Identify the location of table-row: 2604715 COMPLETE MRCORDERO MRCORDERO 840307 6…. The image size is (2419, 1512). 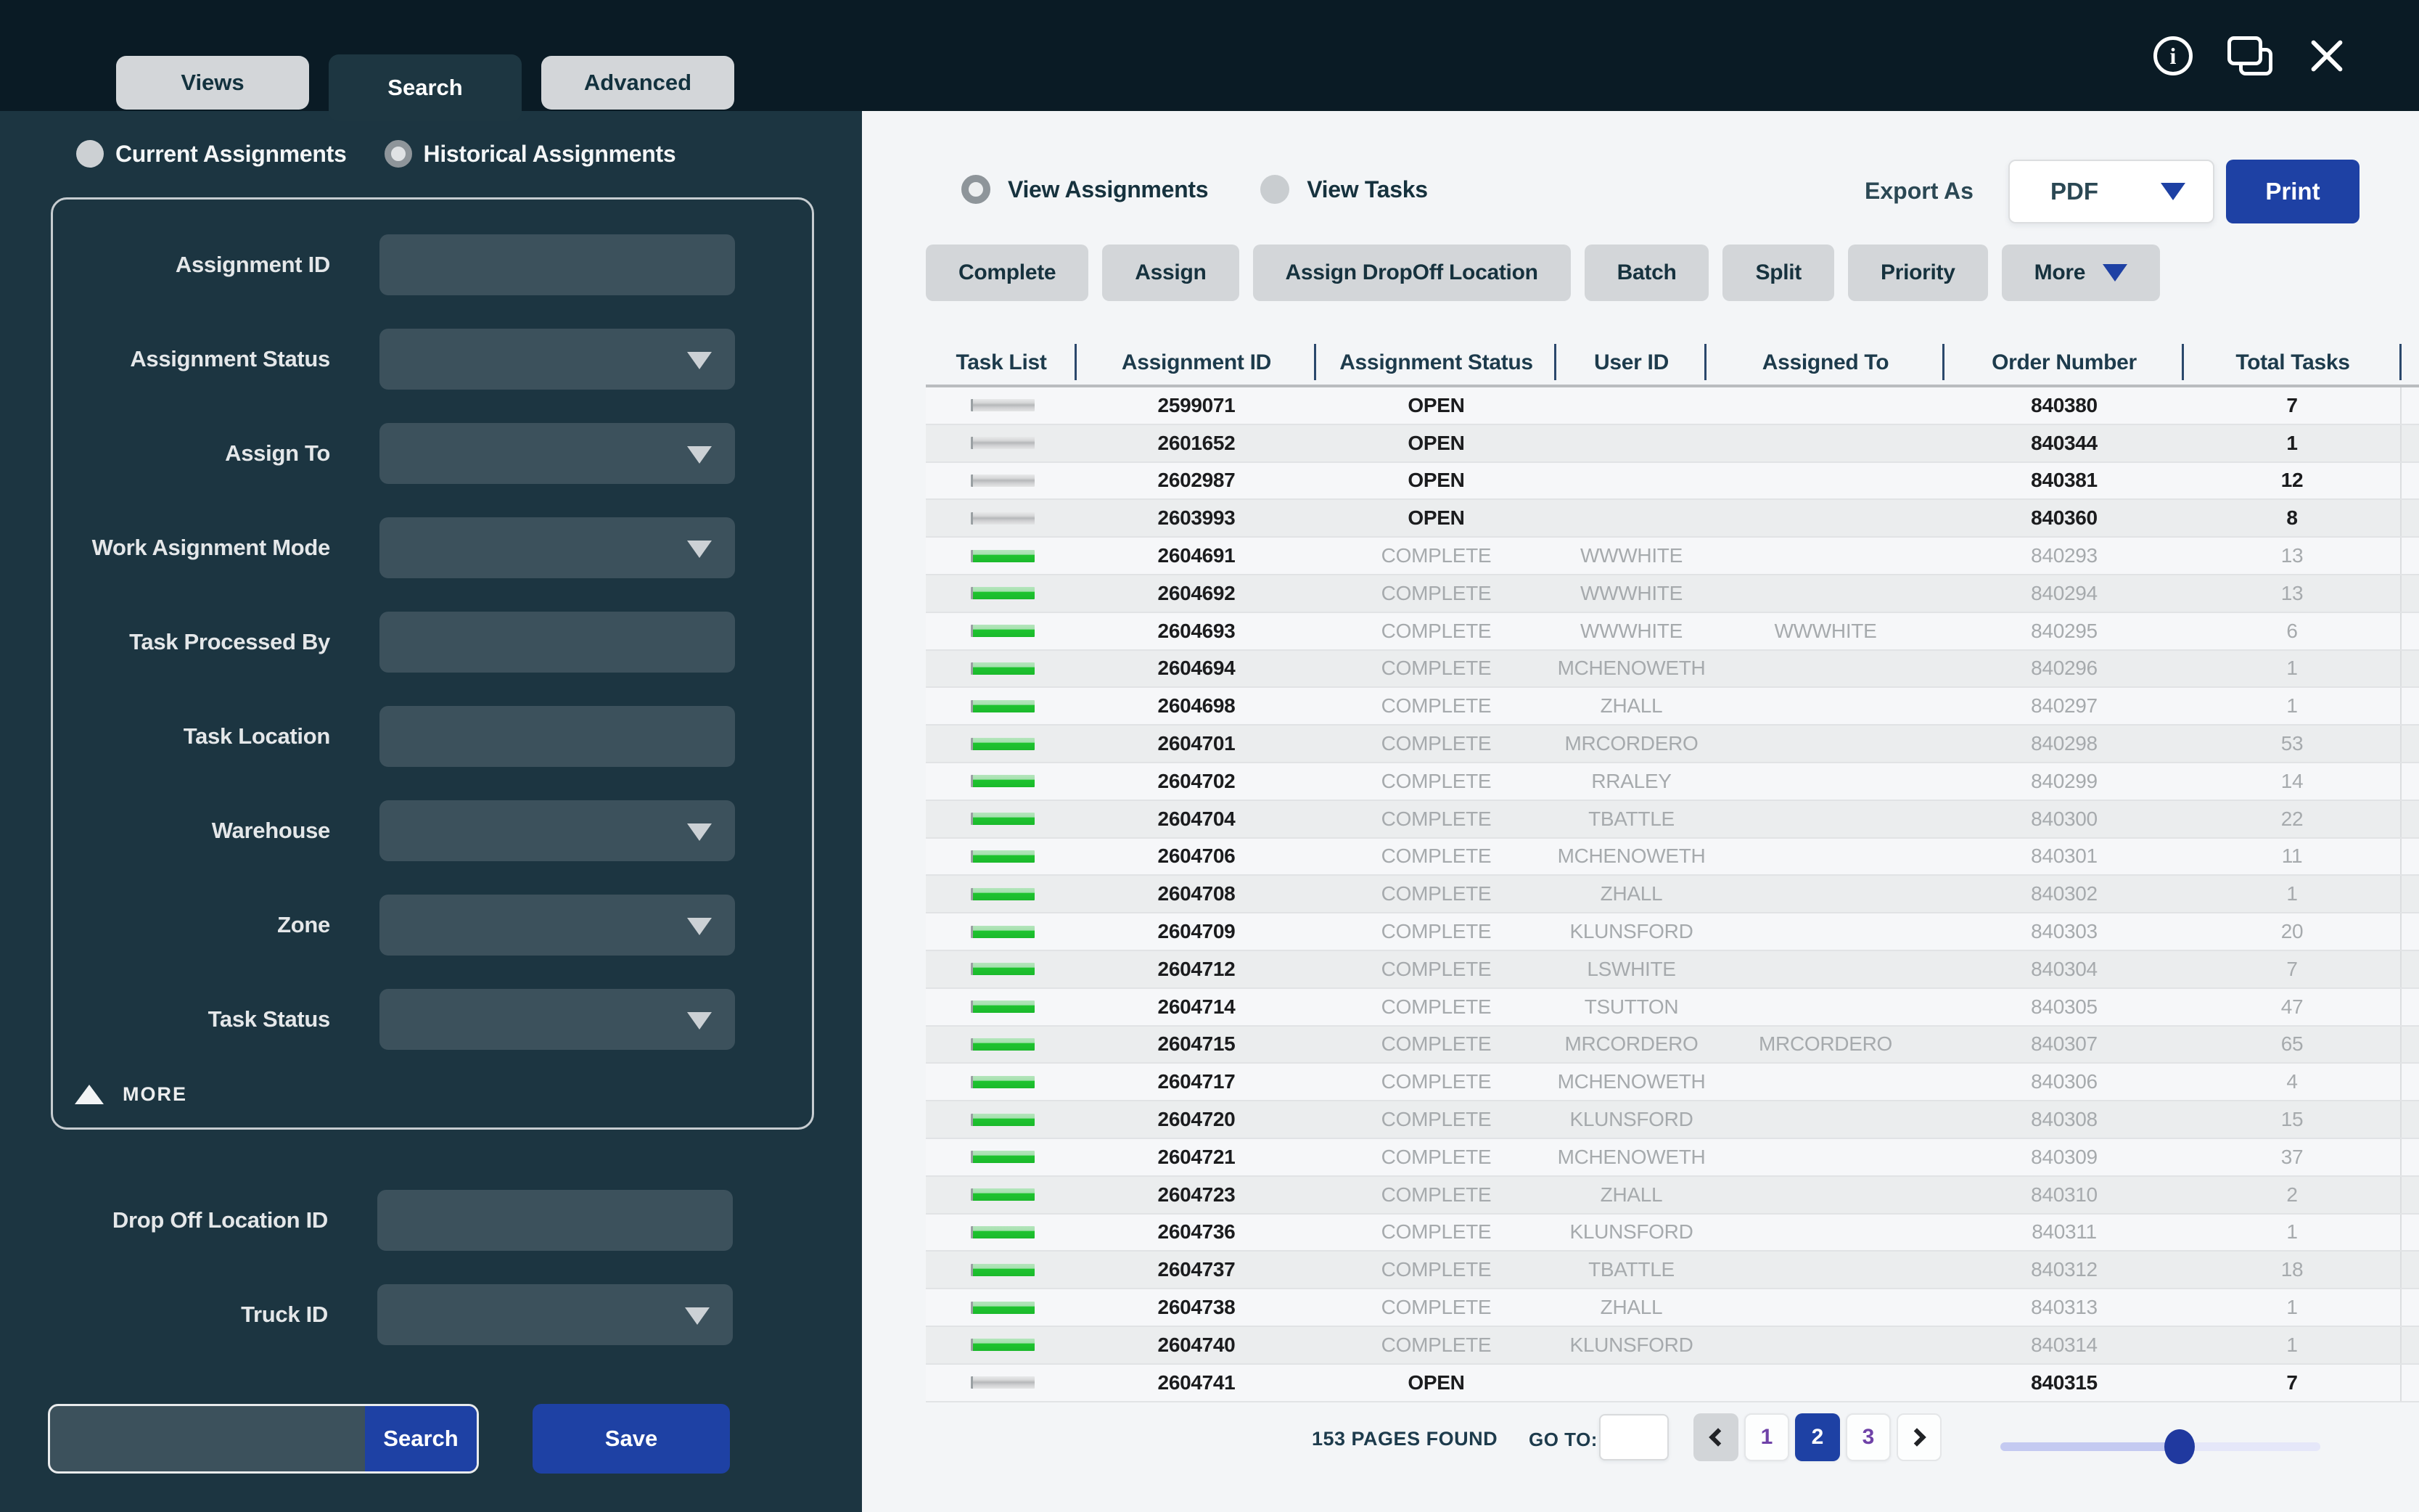
(1672, 1045).